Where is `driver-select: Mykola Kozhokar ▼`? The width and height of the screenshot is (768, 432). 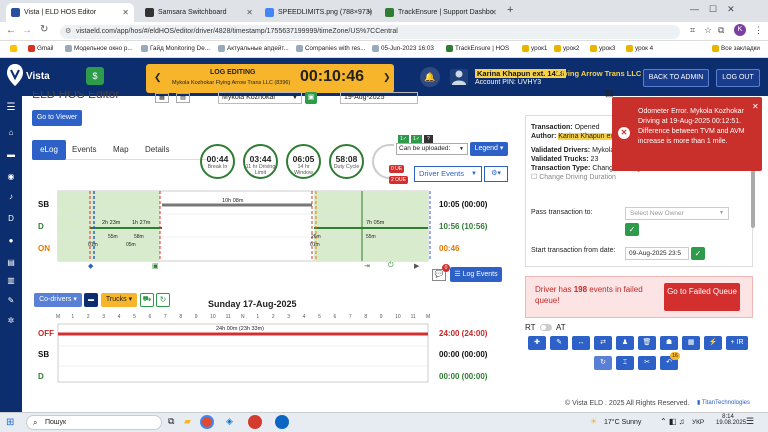 driver-select: Mykola Kozhokar ▼ is located at coordinates (260, 98).